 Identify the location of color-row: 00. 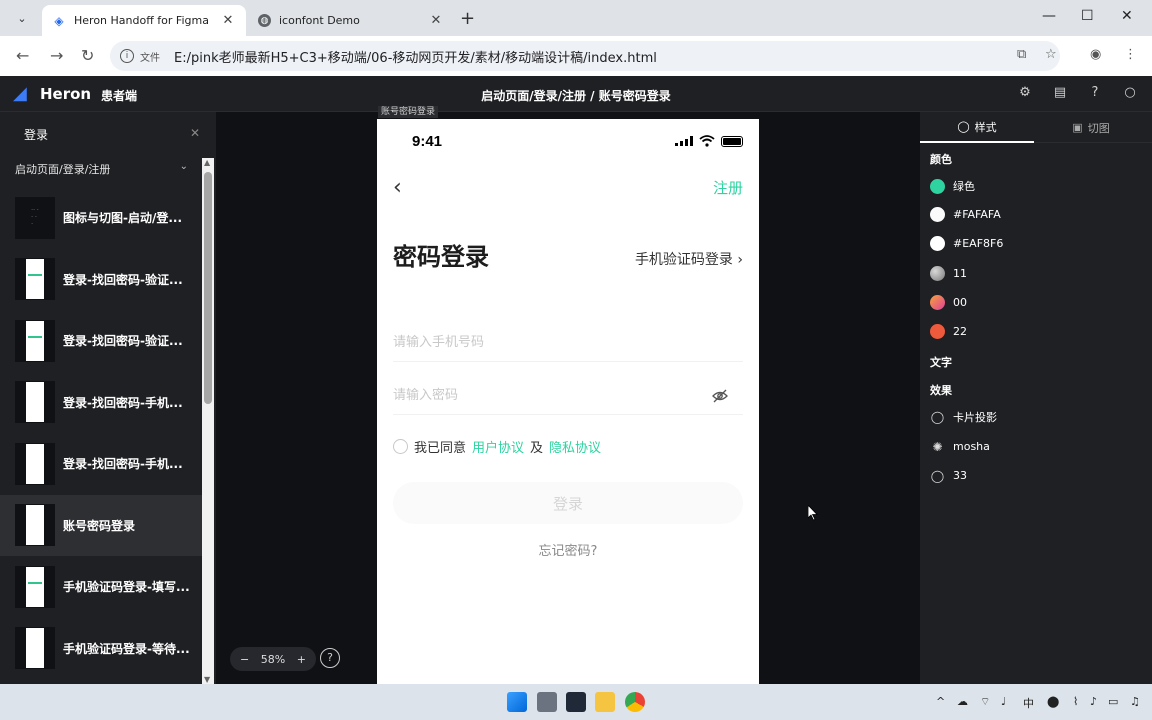
(948, 302).